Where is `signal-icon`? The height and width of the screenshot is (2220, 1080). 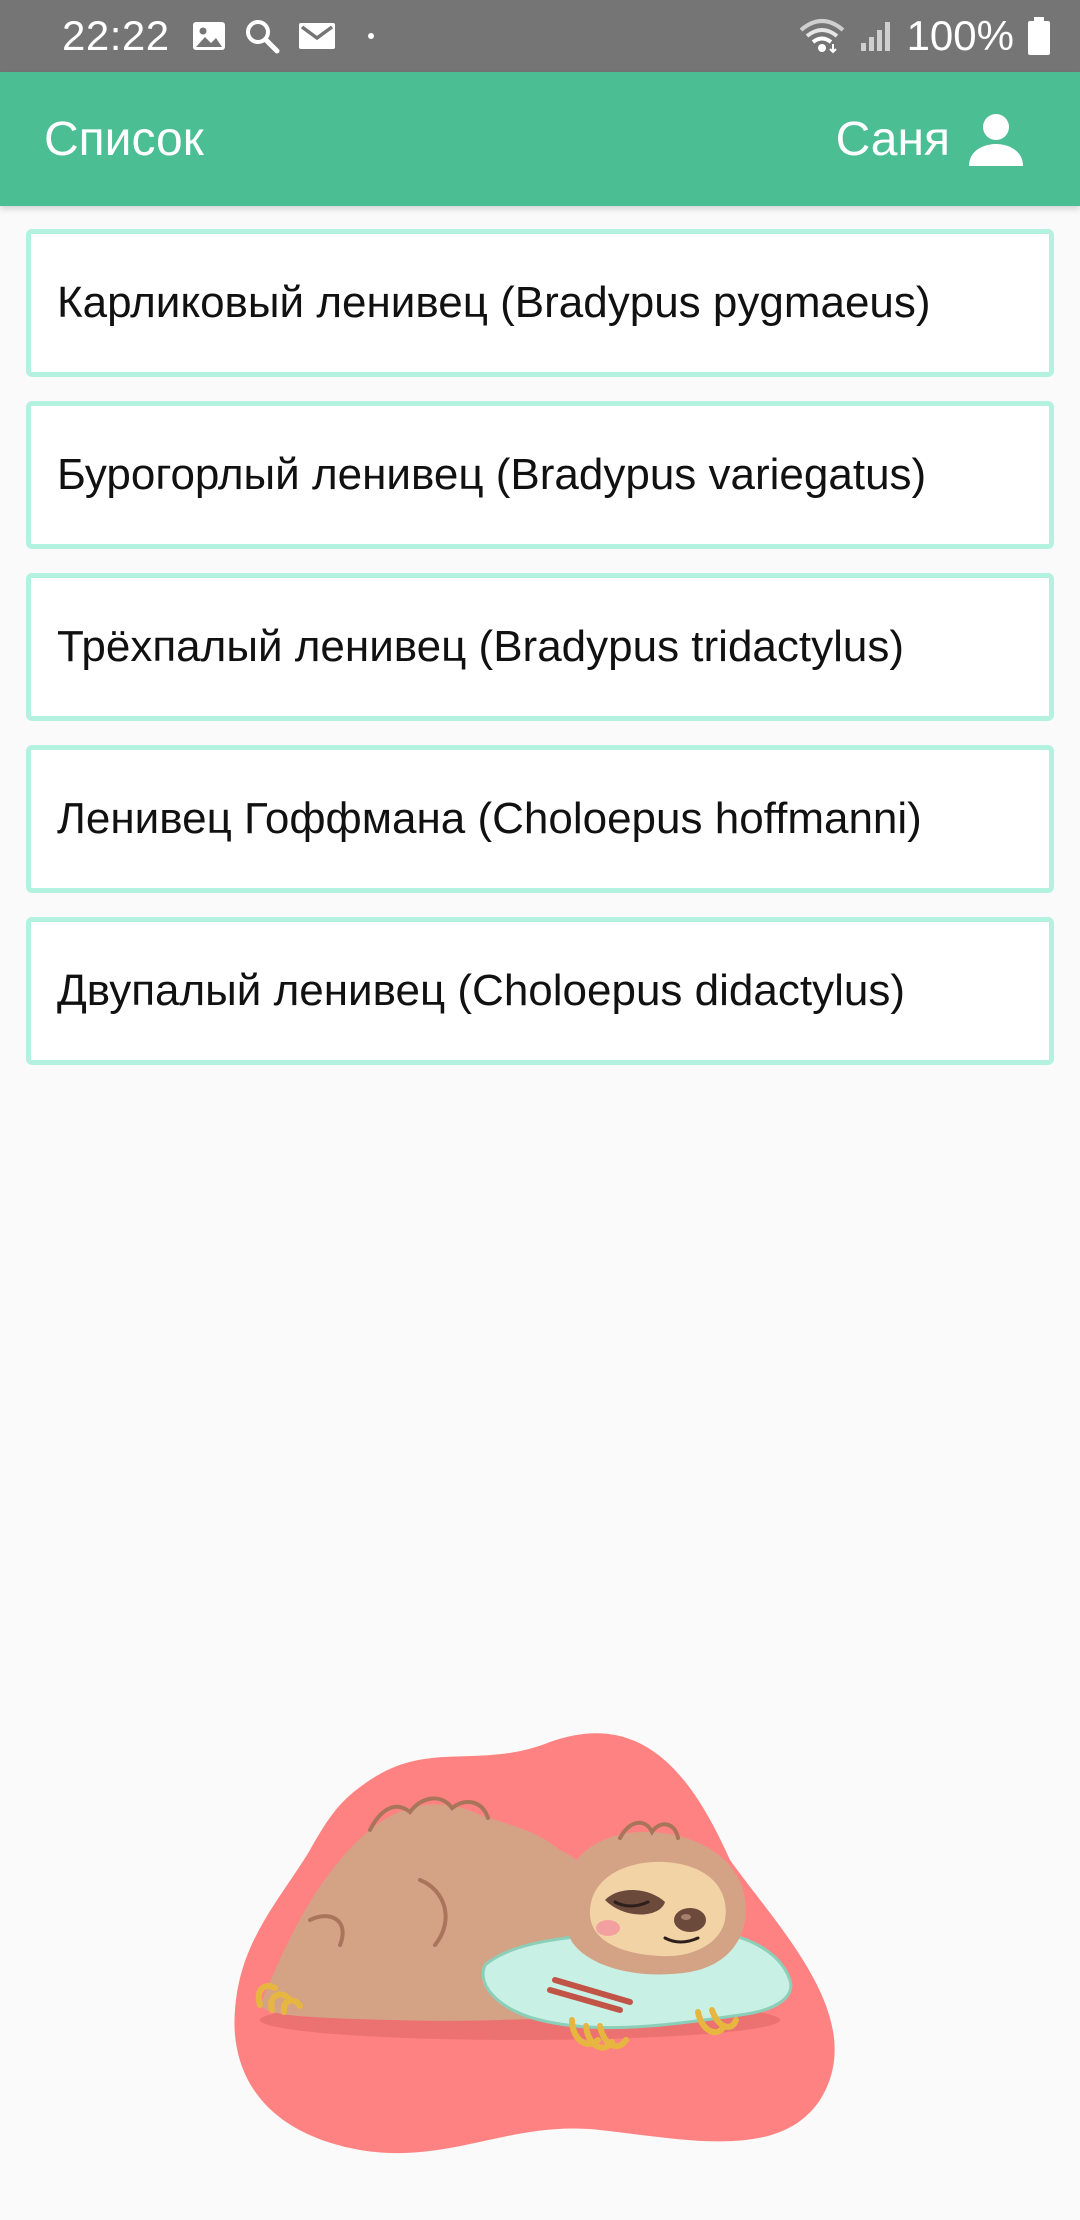
signal-icon is located at coordinates (875, 36).